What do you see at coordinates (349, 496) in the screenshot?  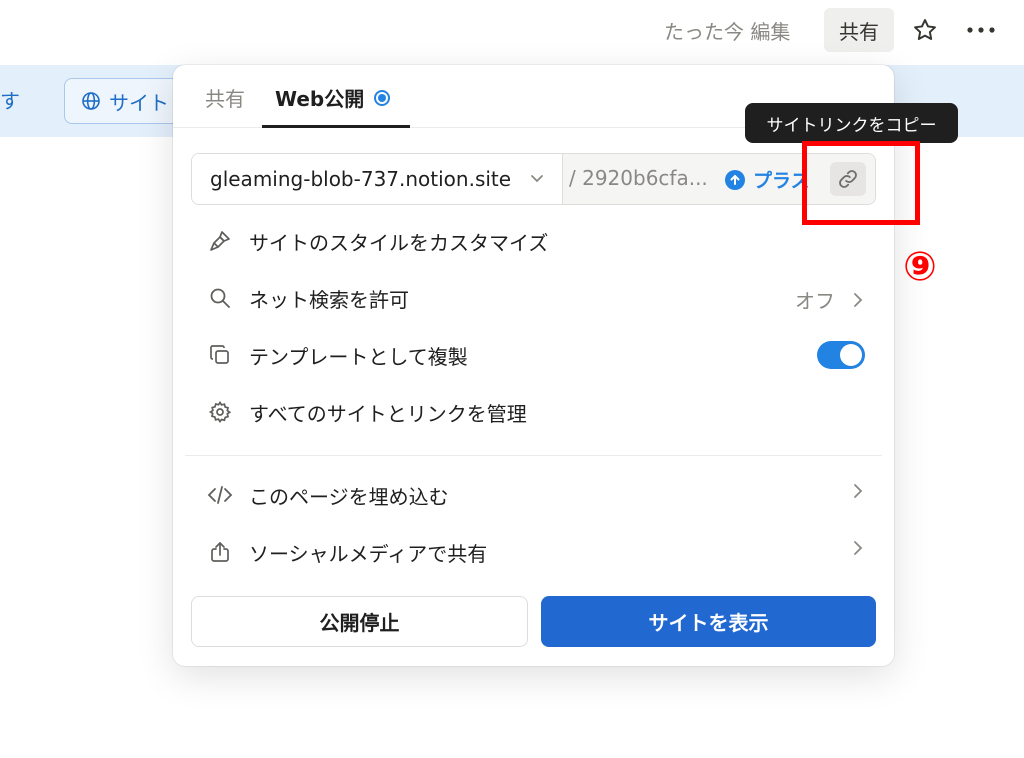 I see `menu-label: このページを埋め込む` at bounding box center [349, 496].